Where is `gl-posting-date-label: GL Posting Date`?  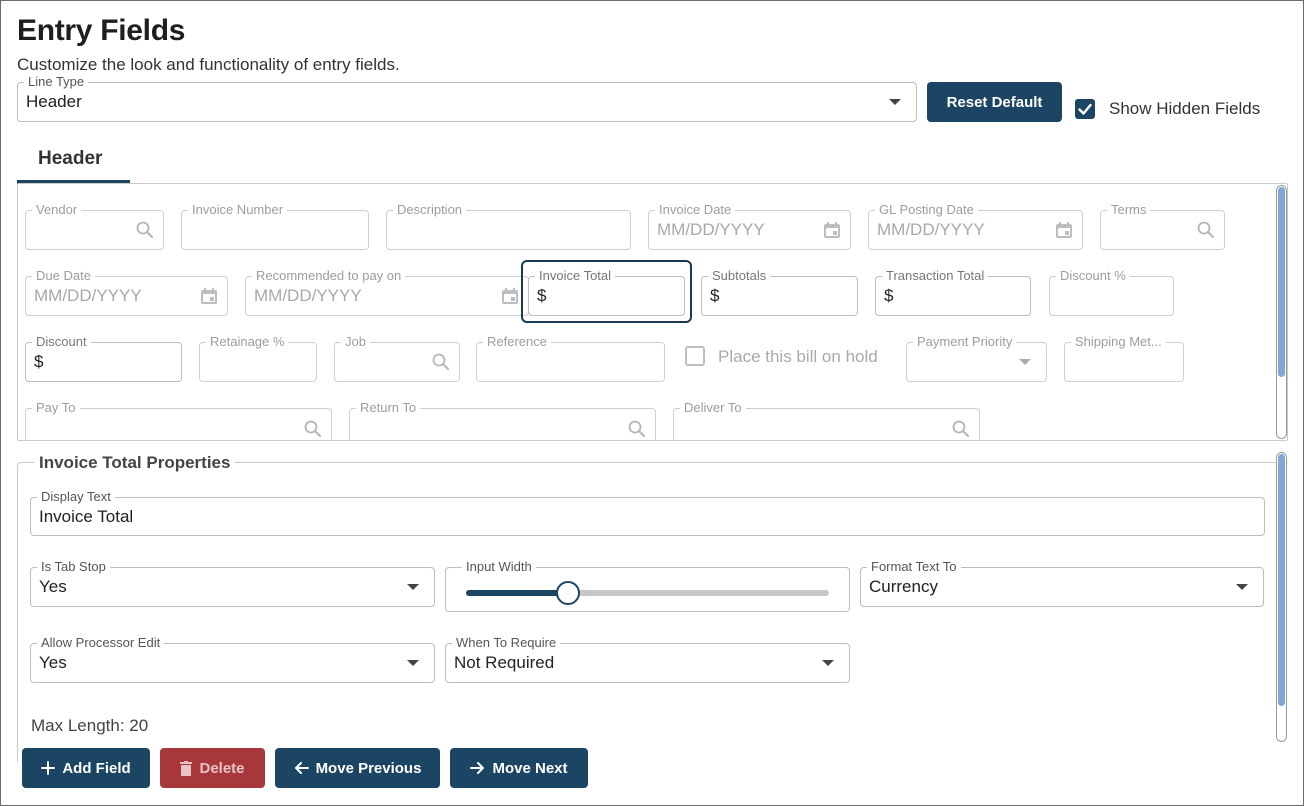 gl-posting-date-label: GL Posting Date is located at coordinates (926, 210).